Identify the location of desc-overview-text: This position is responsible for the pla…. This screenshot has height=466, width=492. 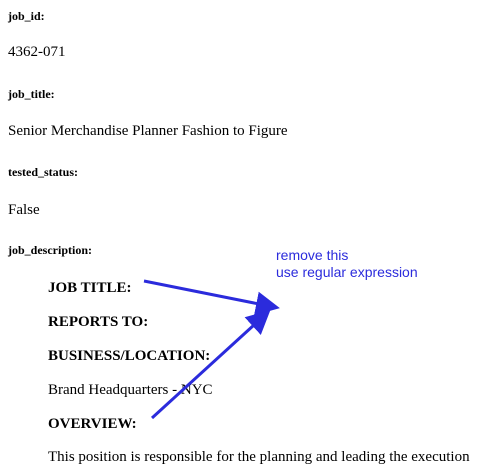
(259, 457).